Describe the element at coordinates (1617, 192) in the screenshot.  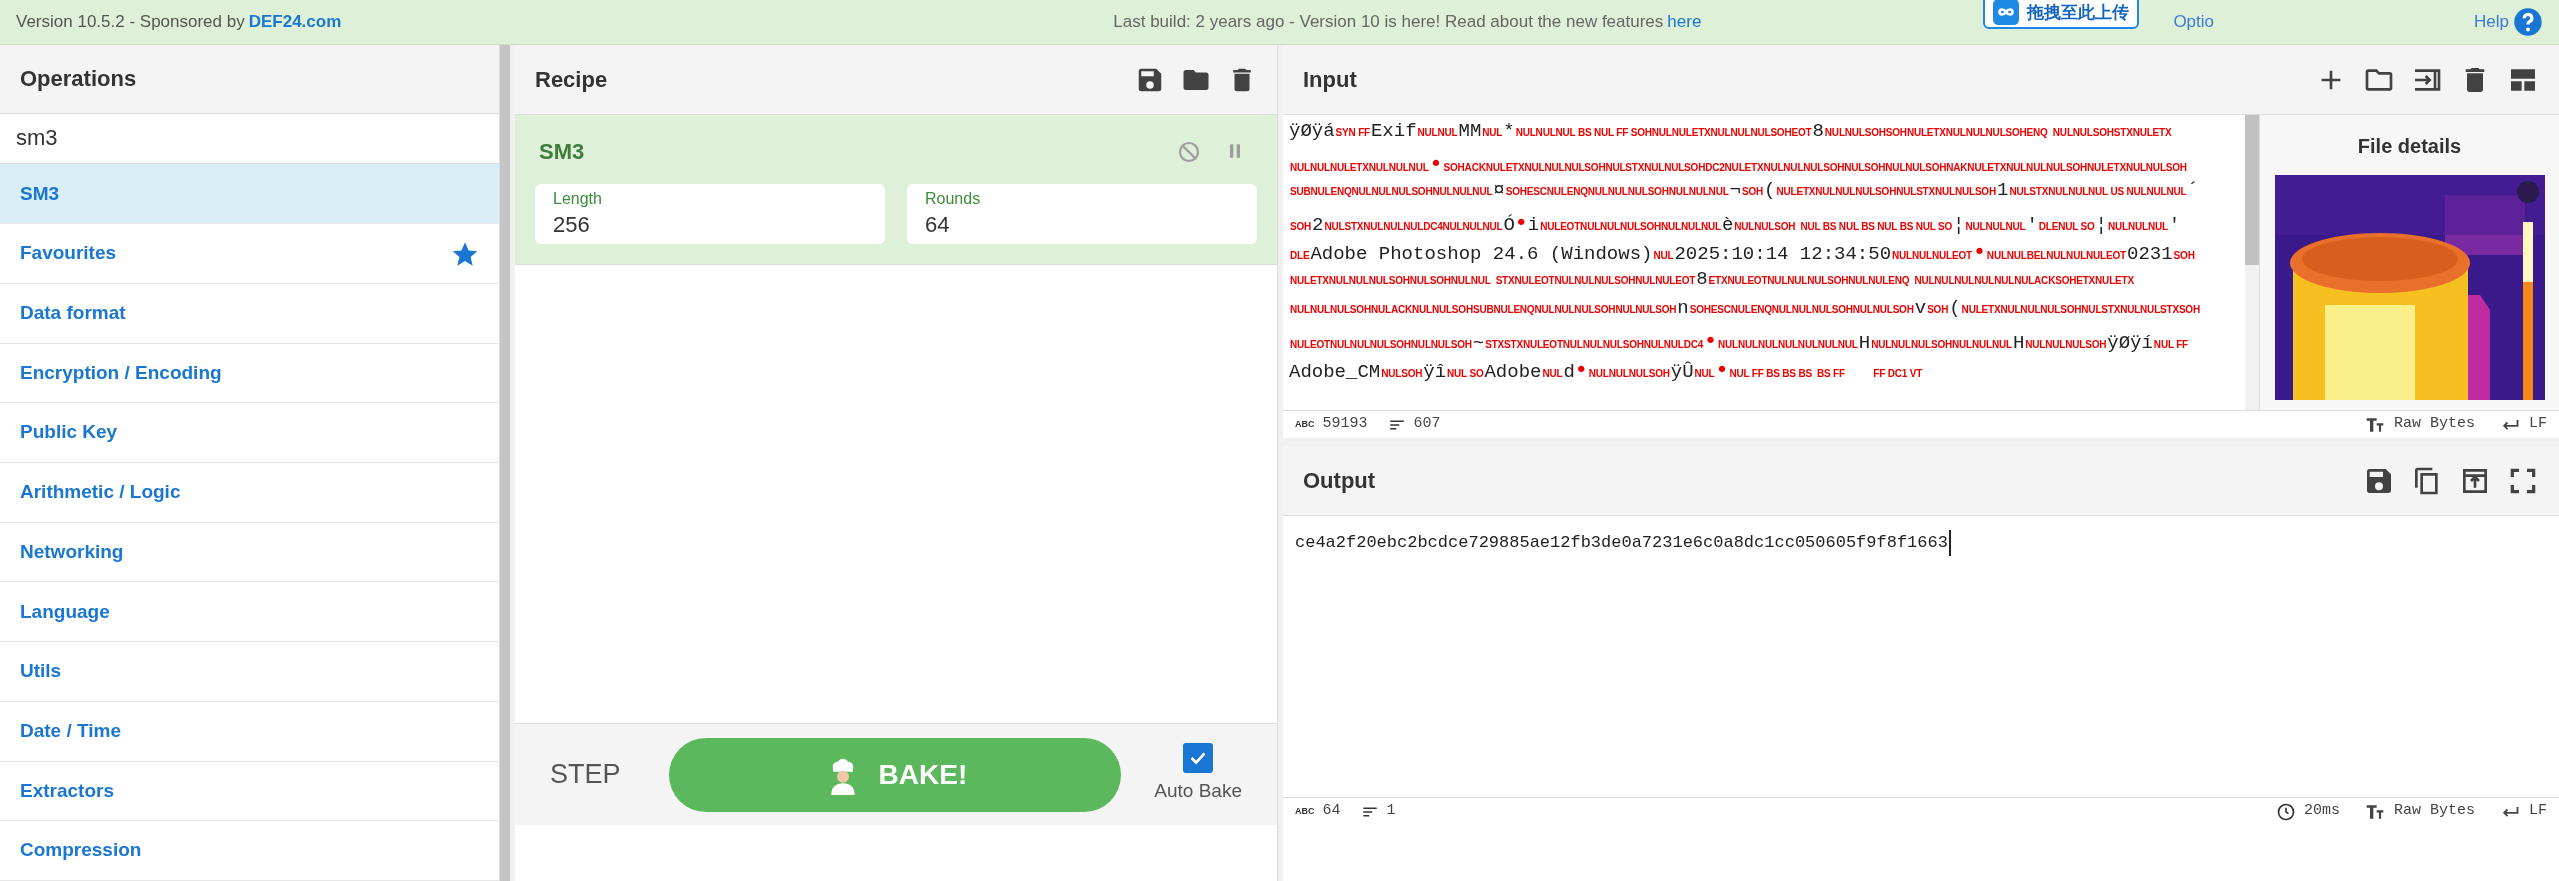
I see `control-characters: SOHESCNULENQNULNULNULSOHNULNULNUL` at that location.